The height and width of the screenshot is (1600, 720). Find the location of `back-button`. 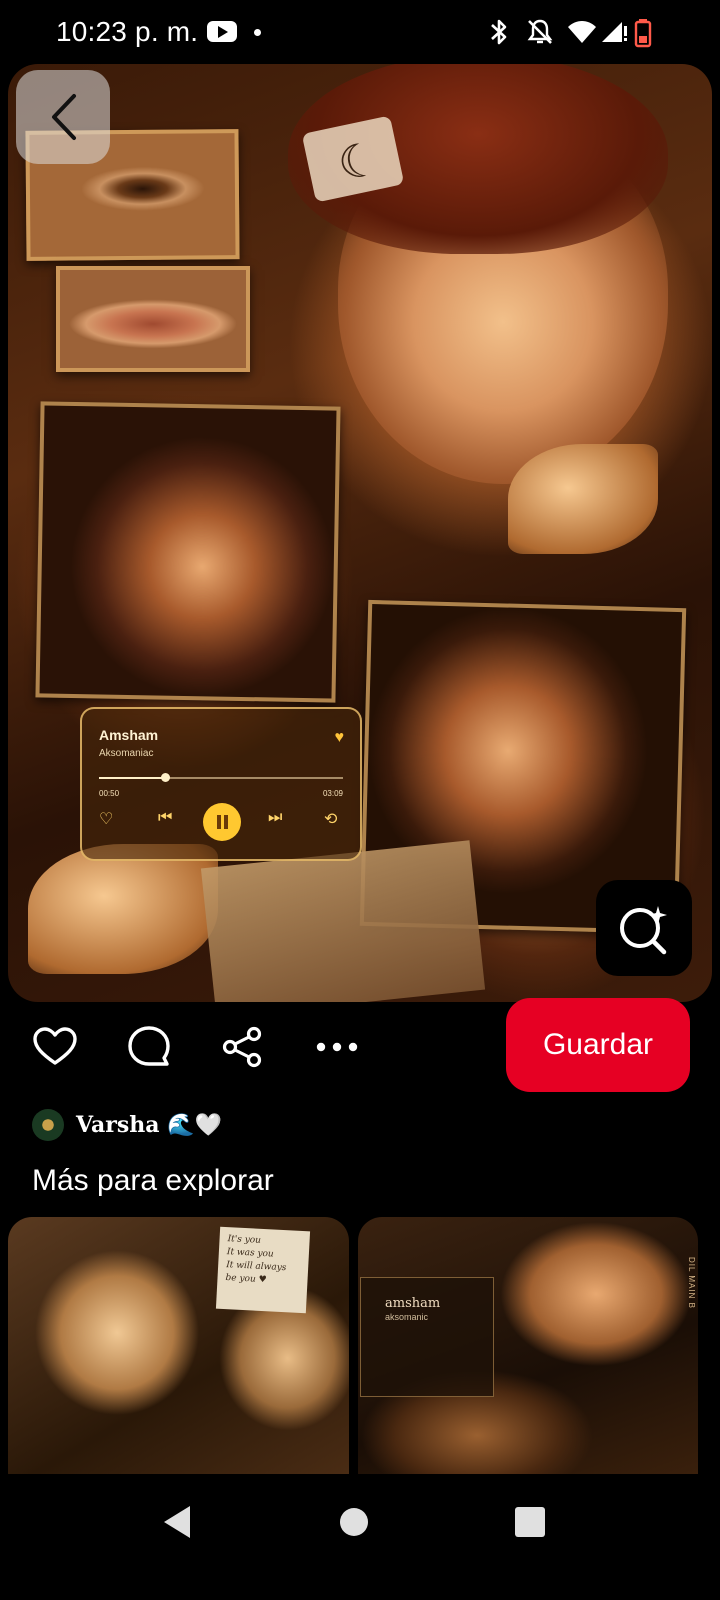

back-button is located at coordinates (63, 117).